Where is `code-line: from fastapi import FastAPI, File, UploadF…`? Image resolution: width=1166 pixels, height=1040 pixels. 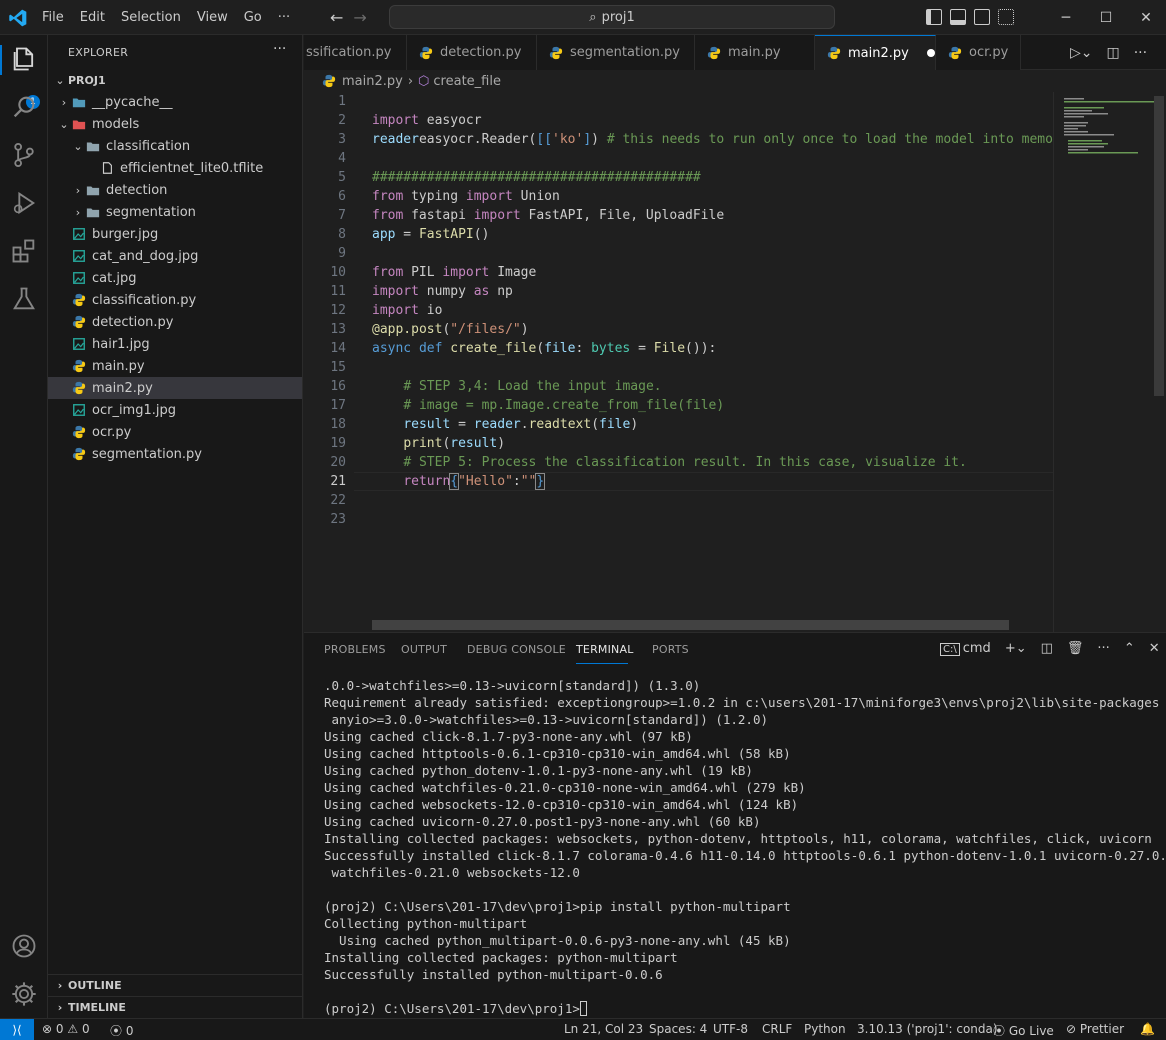
code-line: from fastapi import FastAPI, File, UploadF… is located at coordinates (548, 215).